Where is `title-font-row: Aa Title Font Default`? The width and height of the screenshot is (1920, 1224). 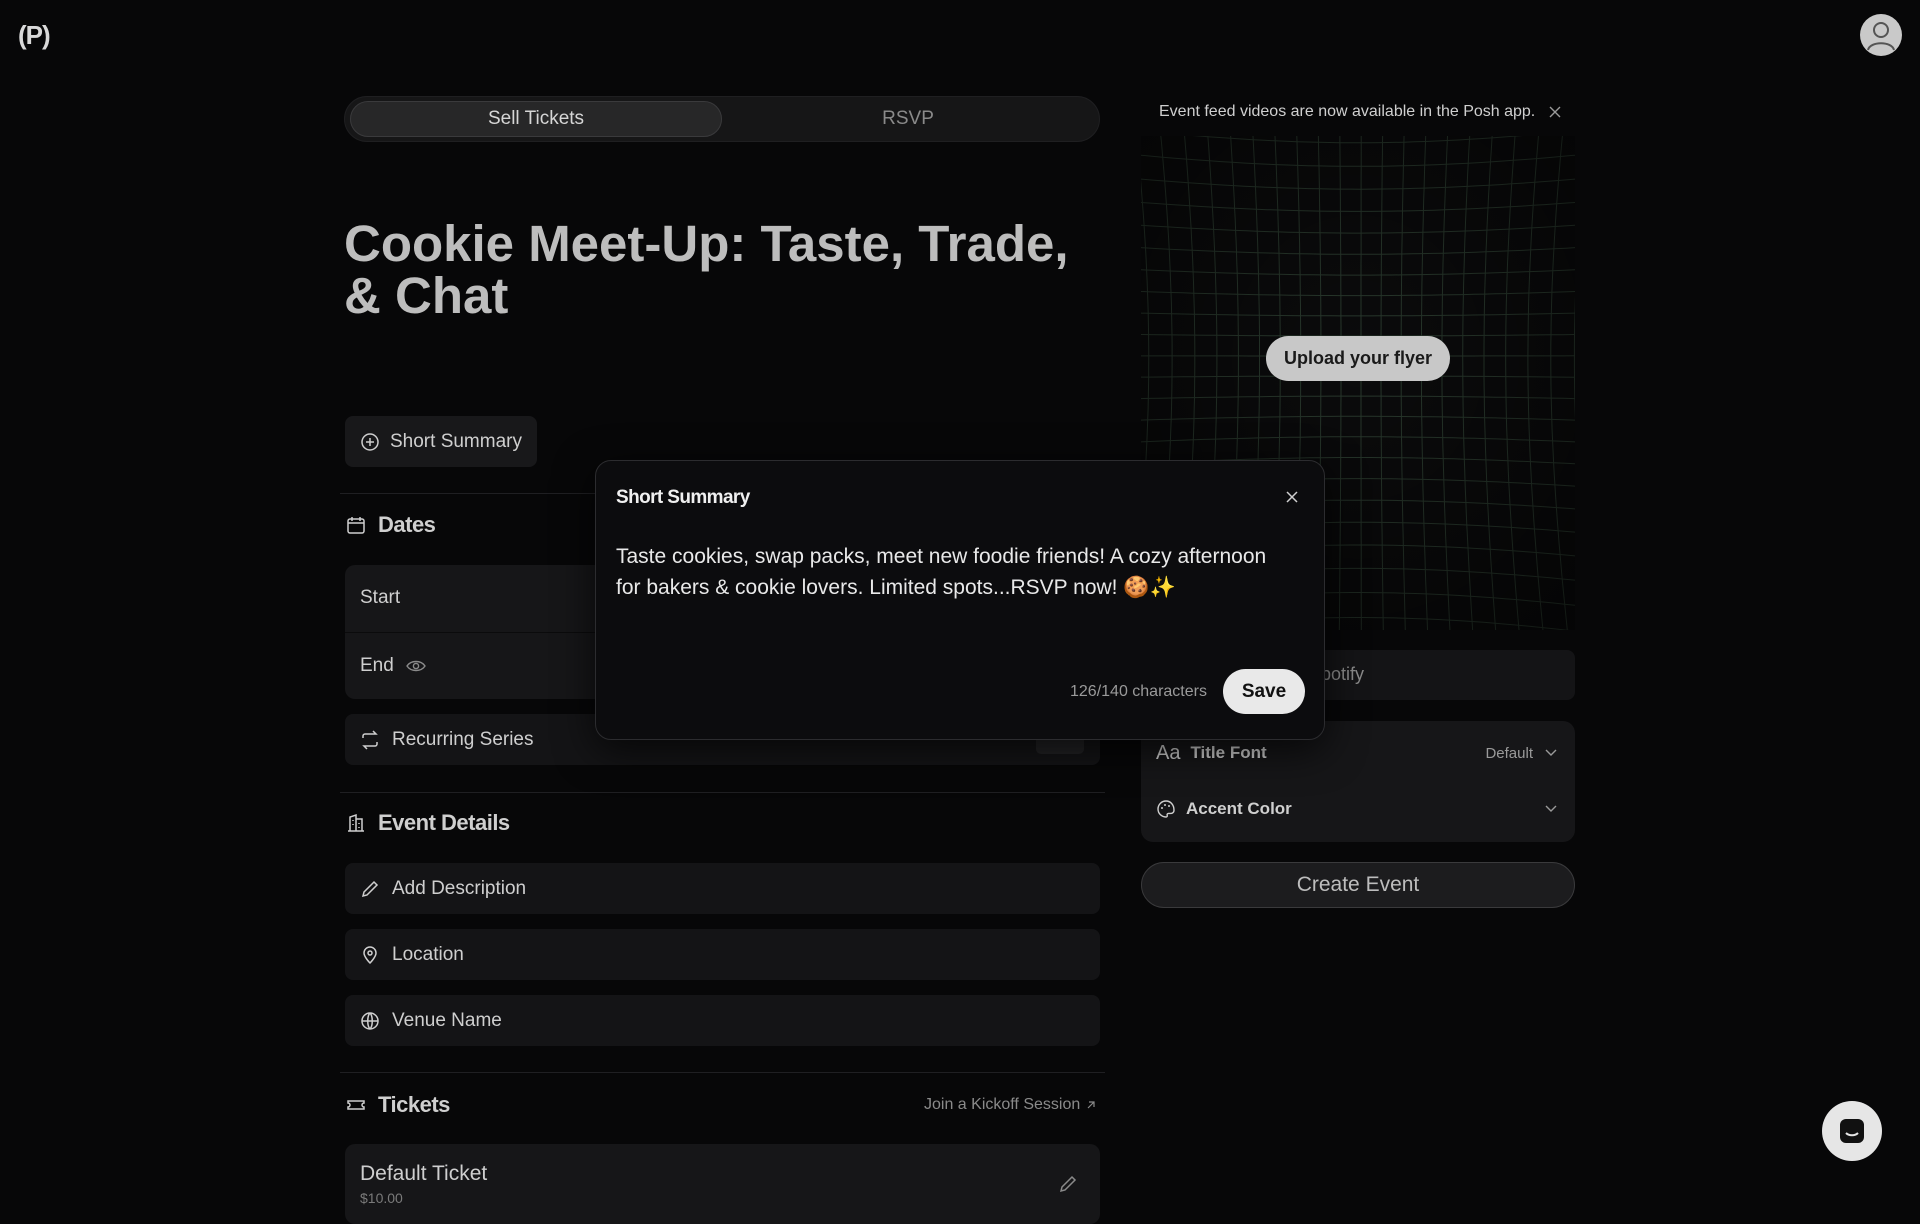
title-font-row: Aa Title Font Default is located at coordinates (1356, 753).